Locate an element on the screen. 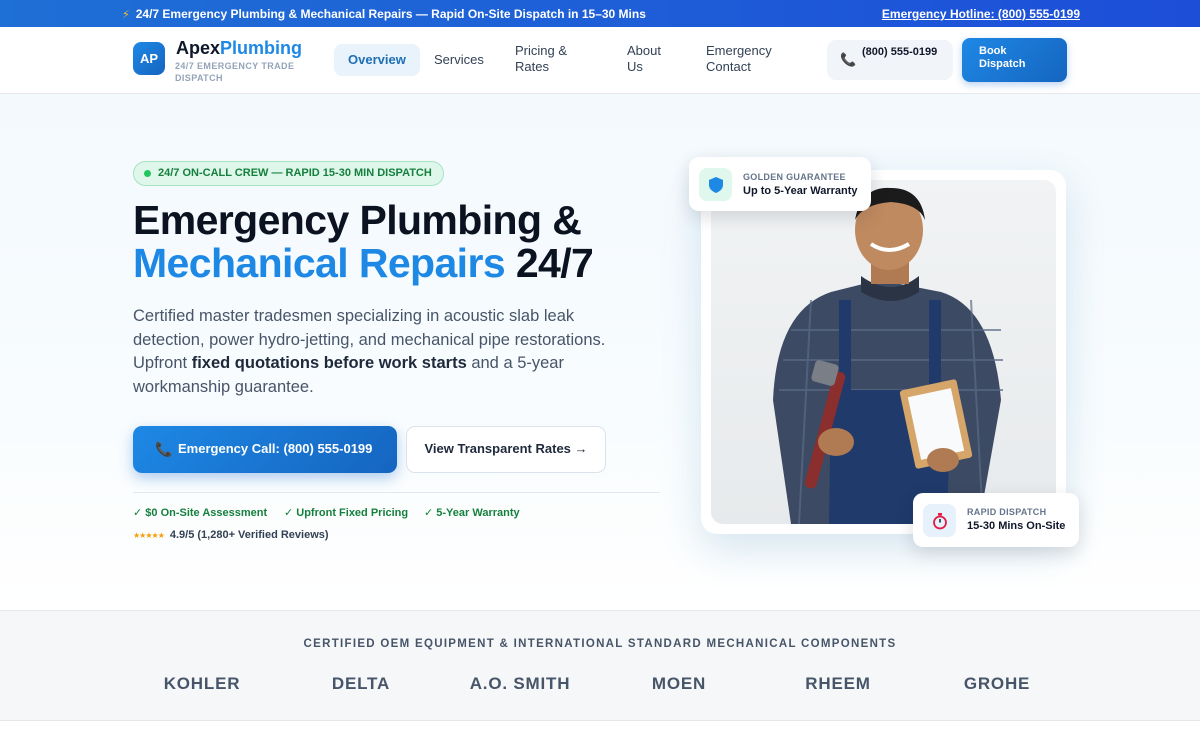  nav-about-us: About Us is located at coordinates (652, 59).